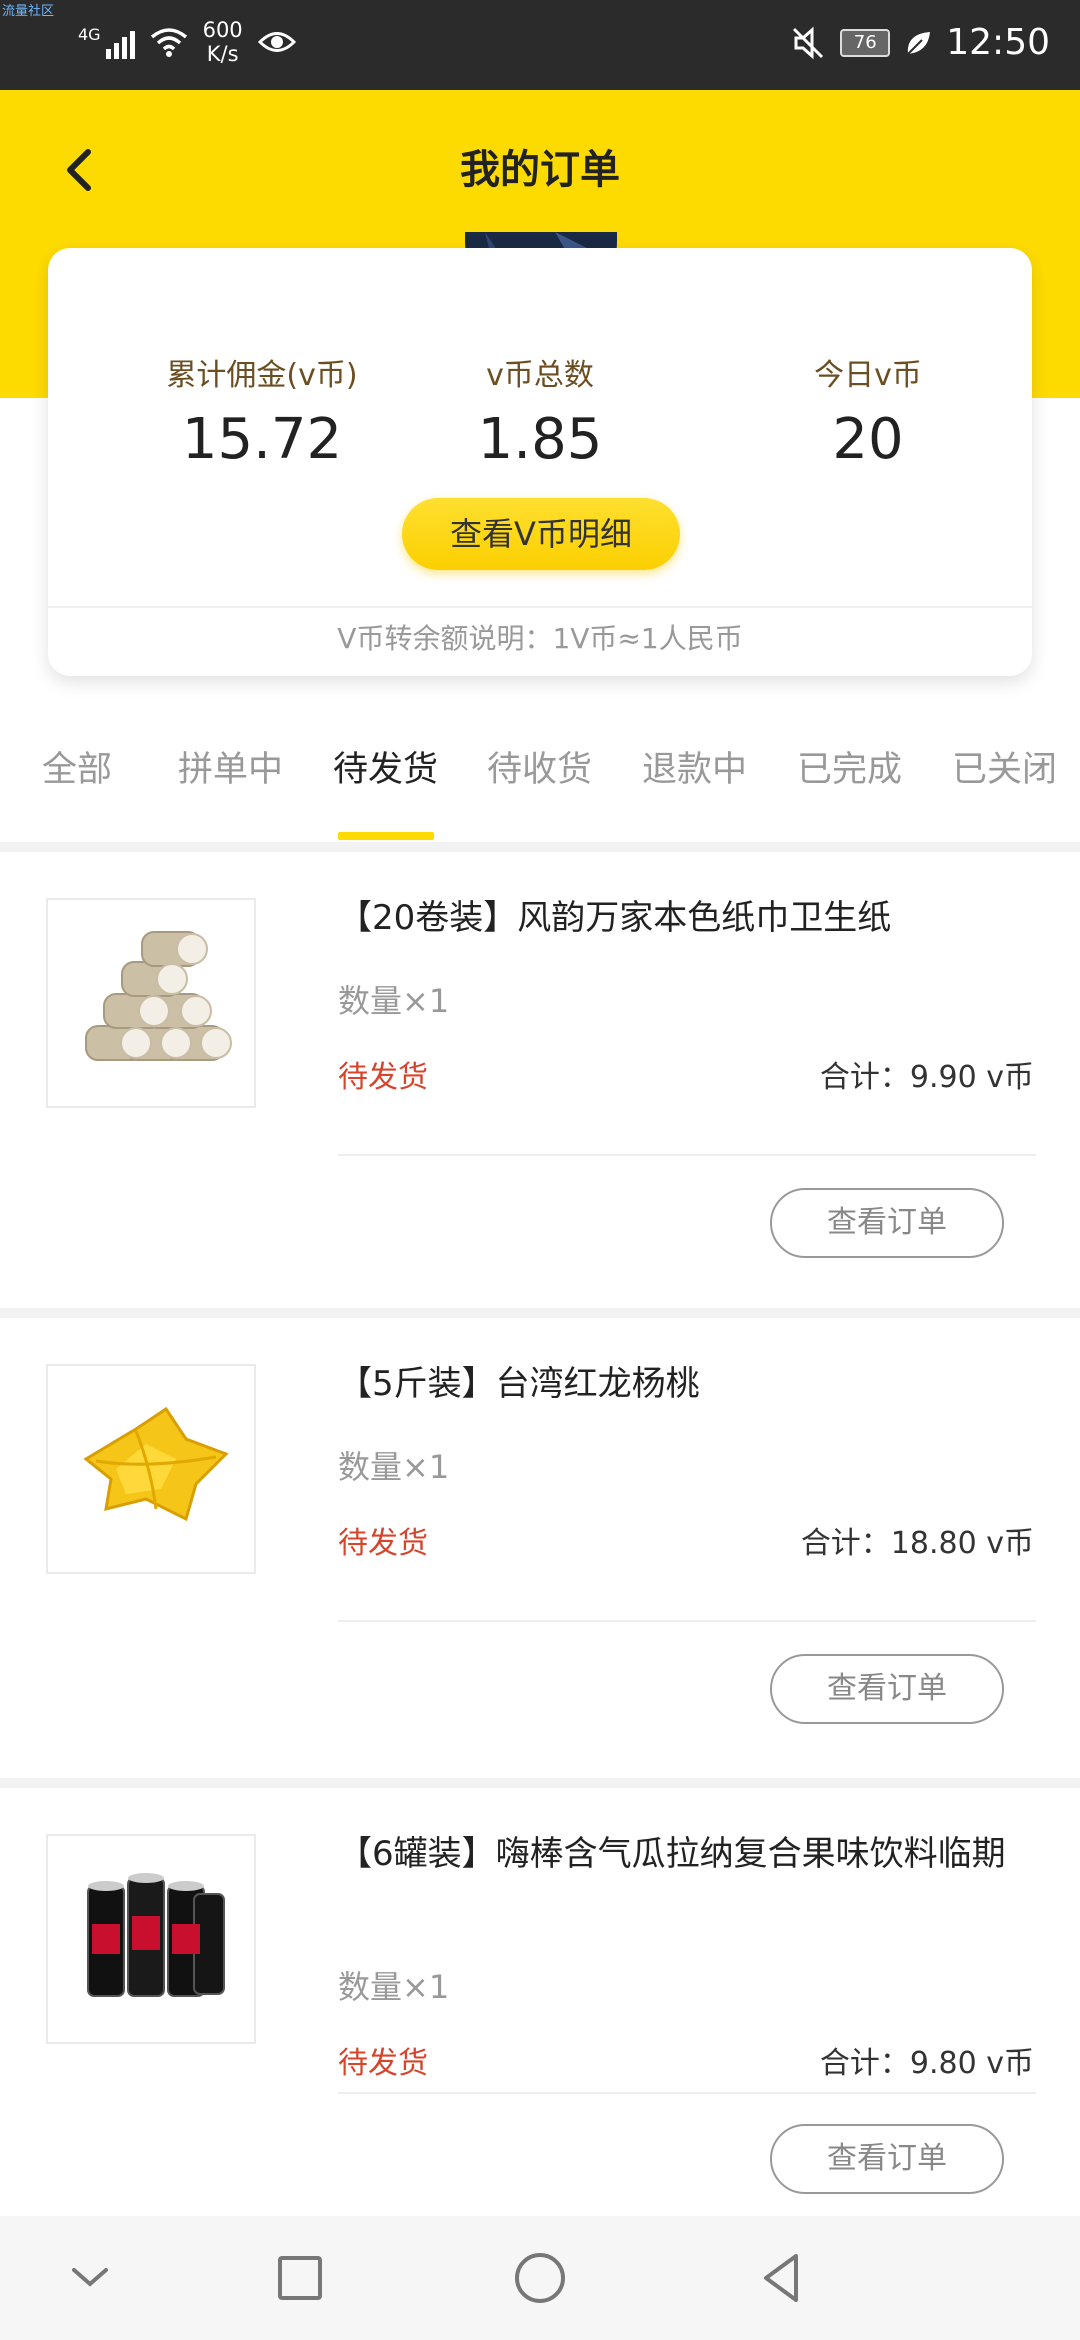 This screenshot has width=1080, height=2340. I want to click on vcoin-detail-button: 查看V币明细, so click(541, 534).